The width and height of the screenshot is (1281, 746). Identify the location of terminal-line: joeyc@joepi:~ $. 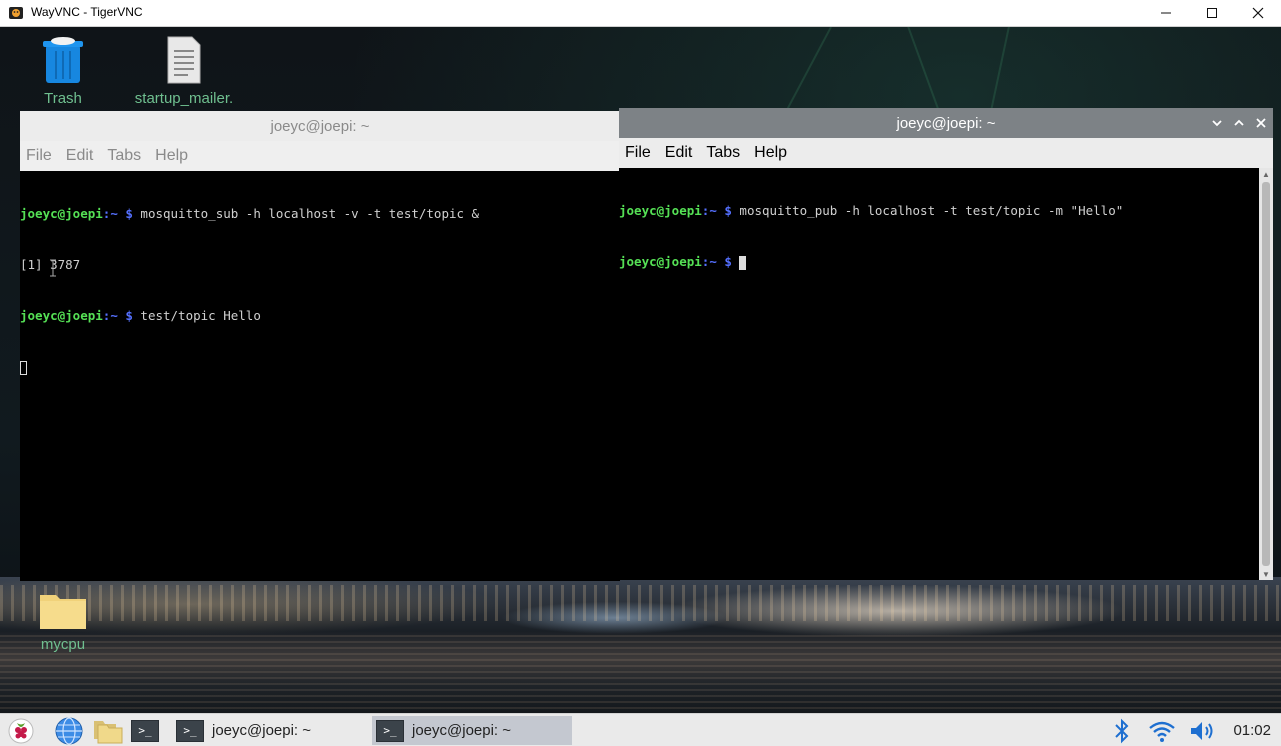
(939, 261).